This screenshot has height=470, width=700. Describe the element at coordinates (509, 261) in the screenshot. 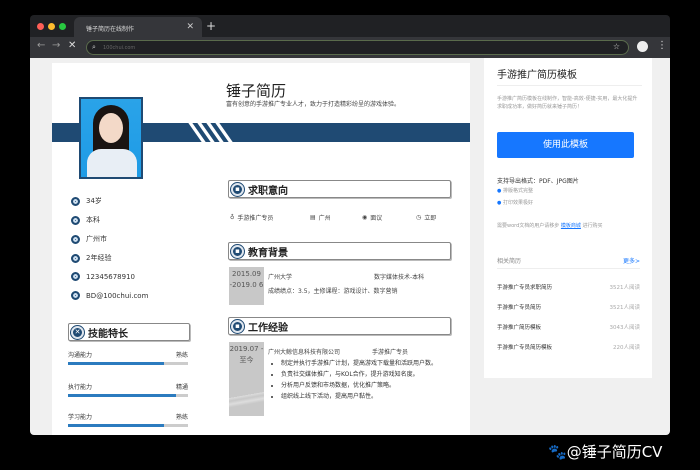

I see `related-title: 相关简历` at that location.